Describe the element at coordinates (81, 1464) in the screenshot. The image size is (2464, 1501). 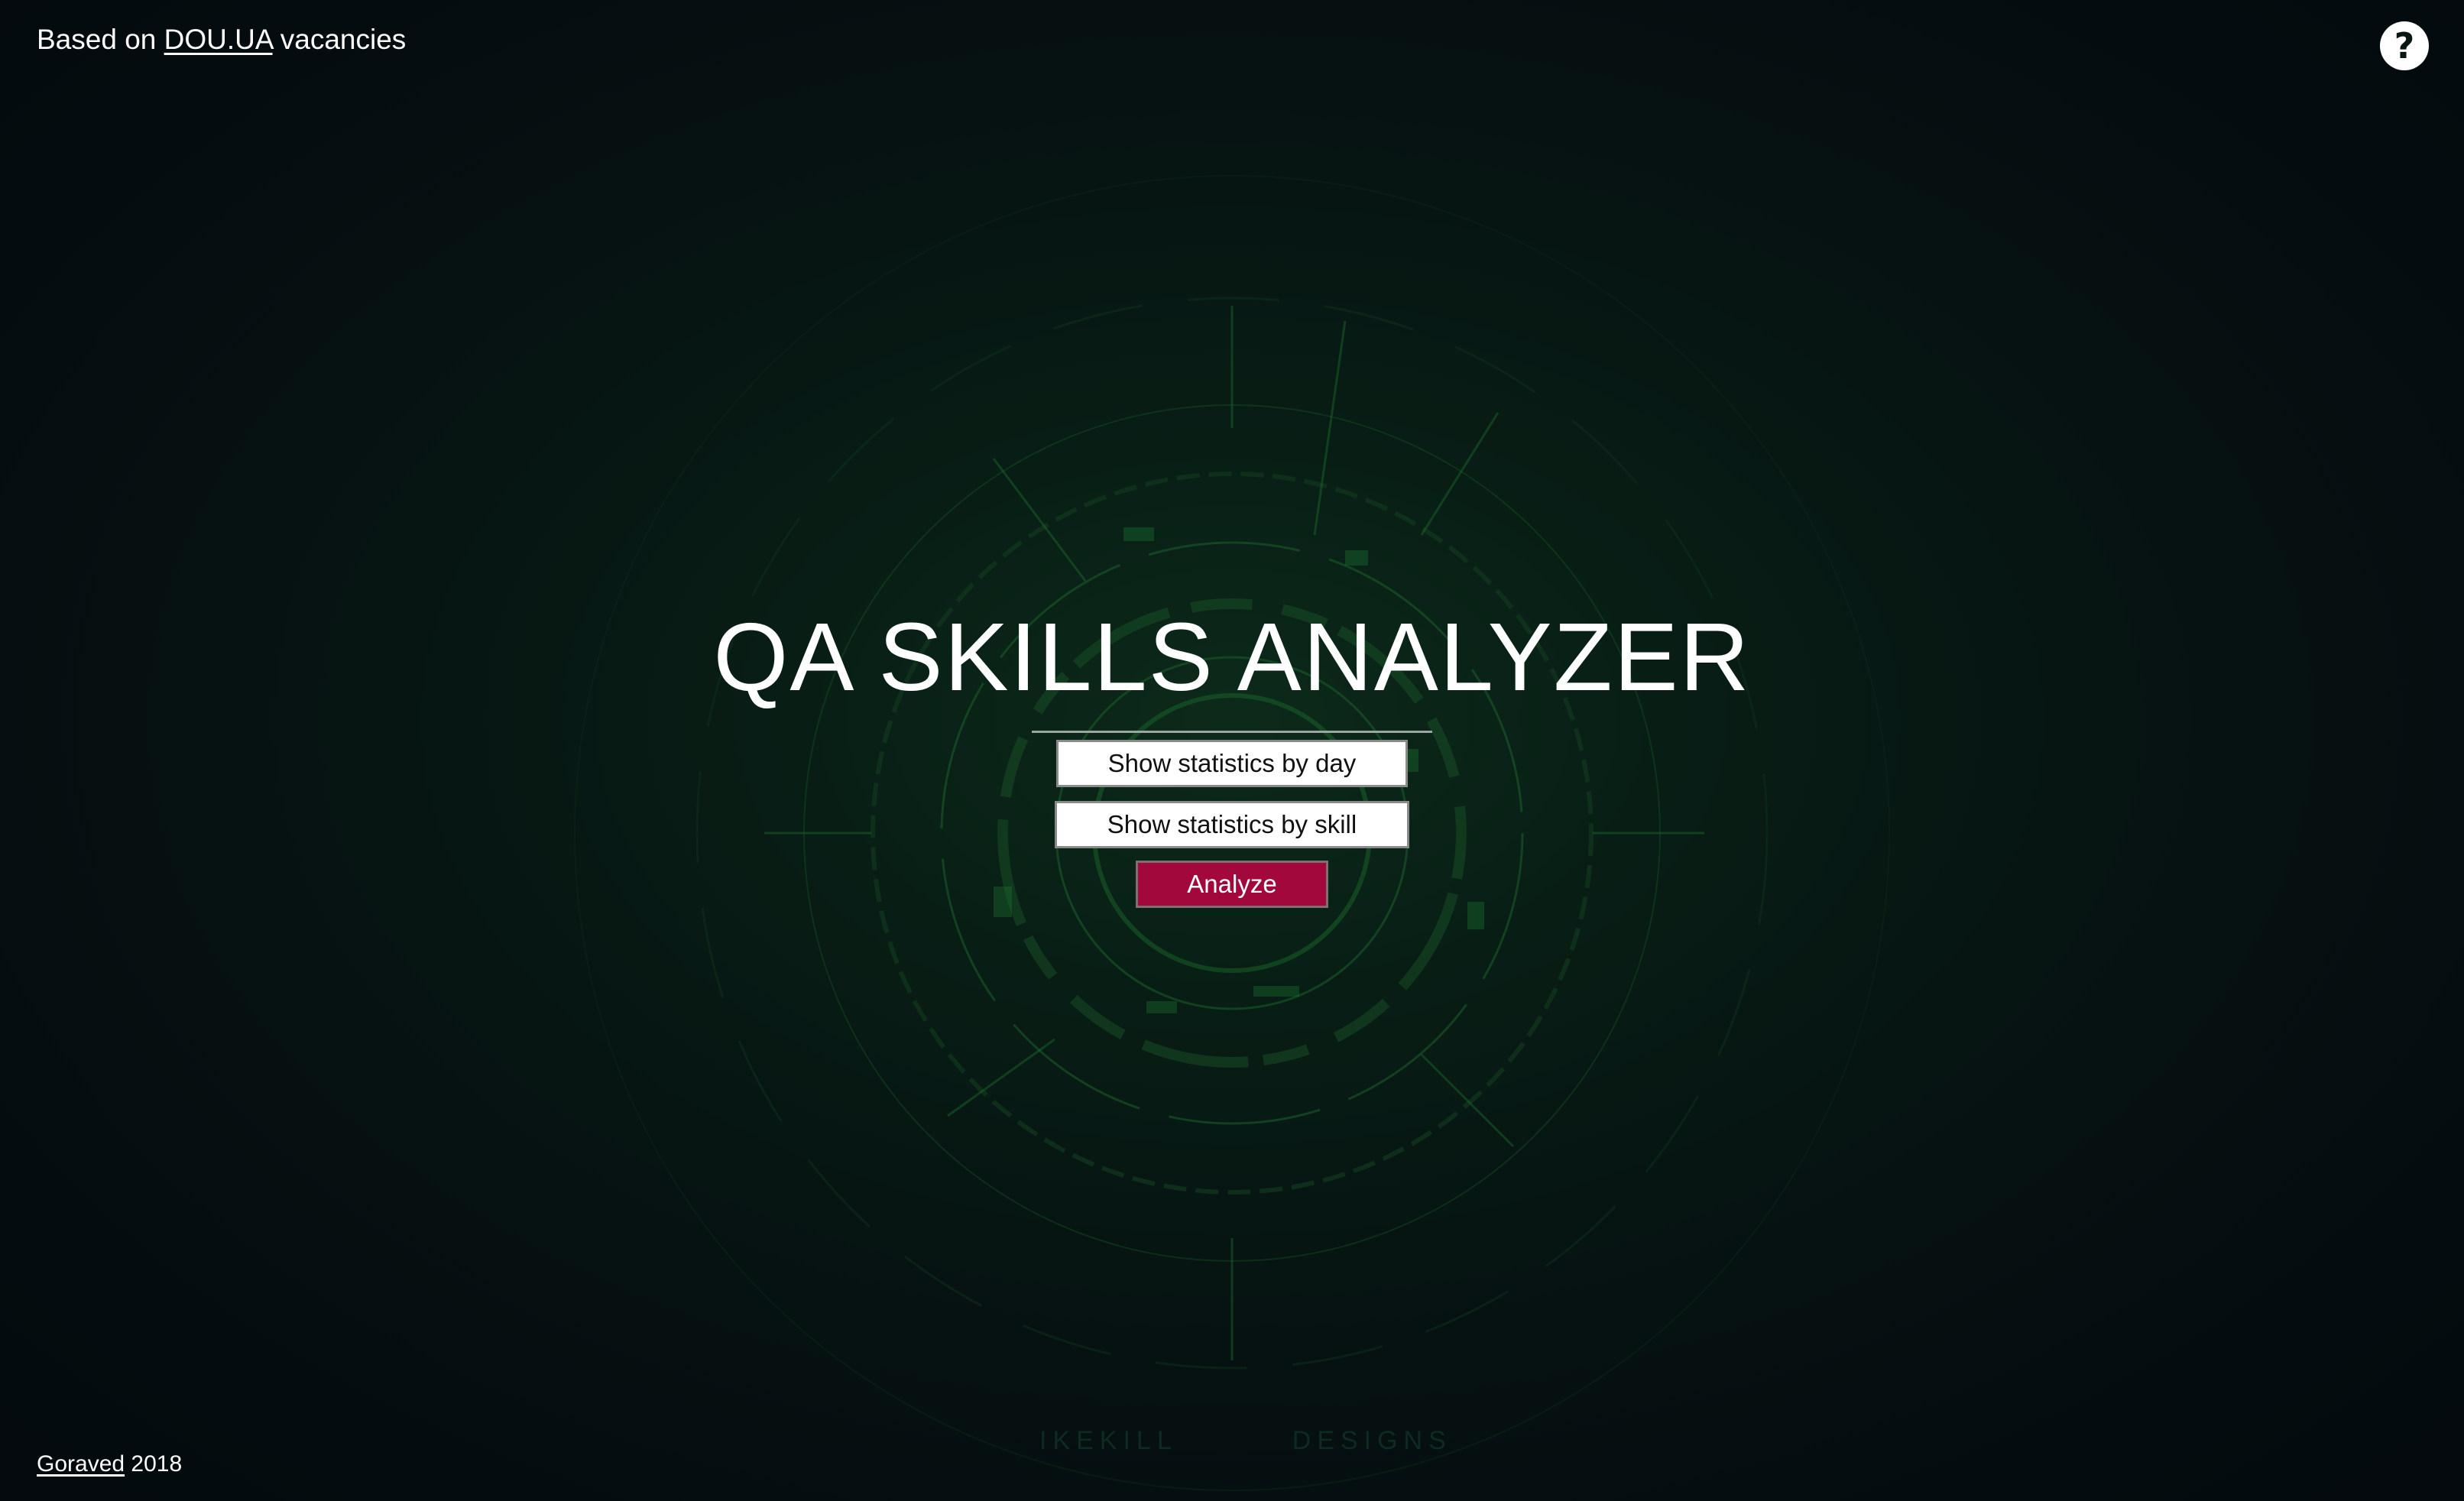
I see `author-link: Goraved` at that location.